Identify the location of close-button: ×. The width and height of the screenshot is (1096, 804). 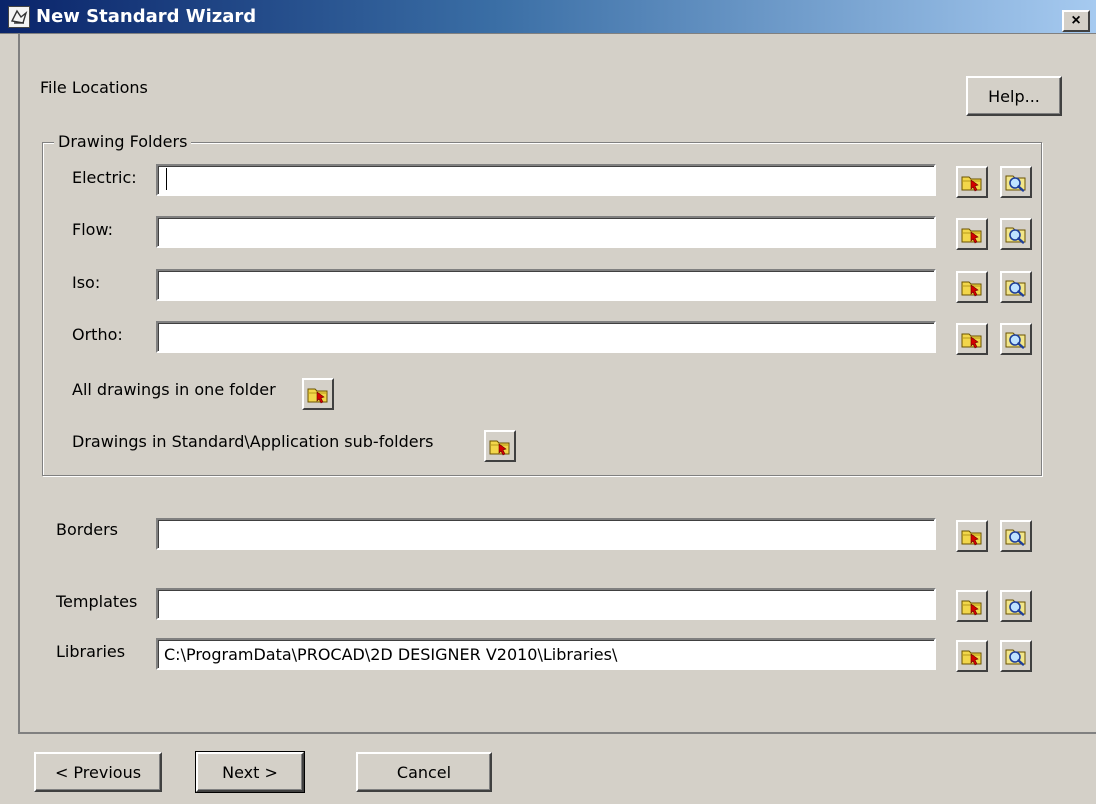
(1076, 21).